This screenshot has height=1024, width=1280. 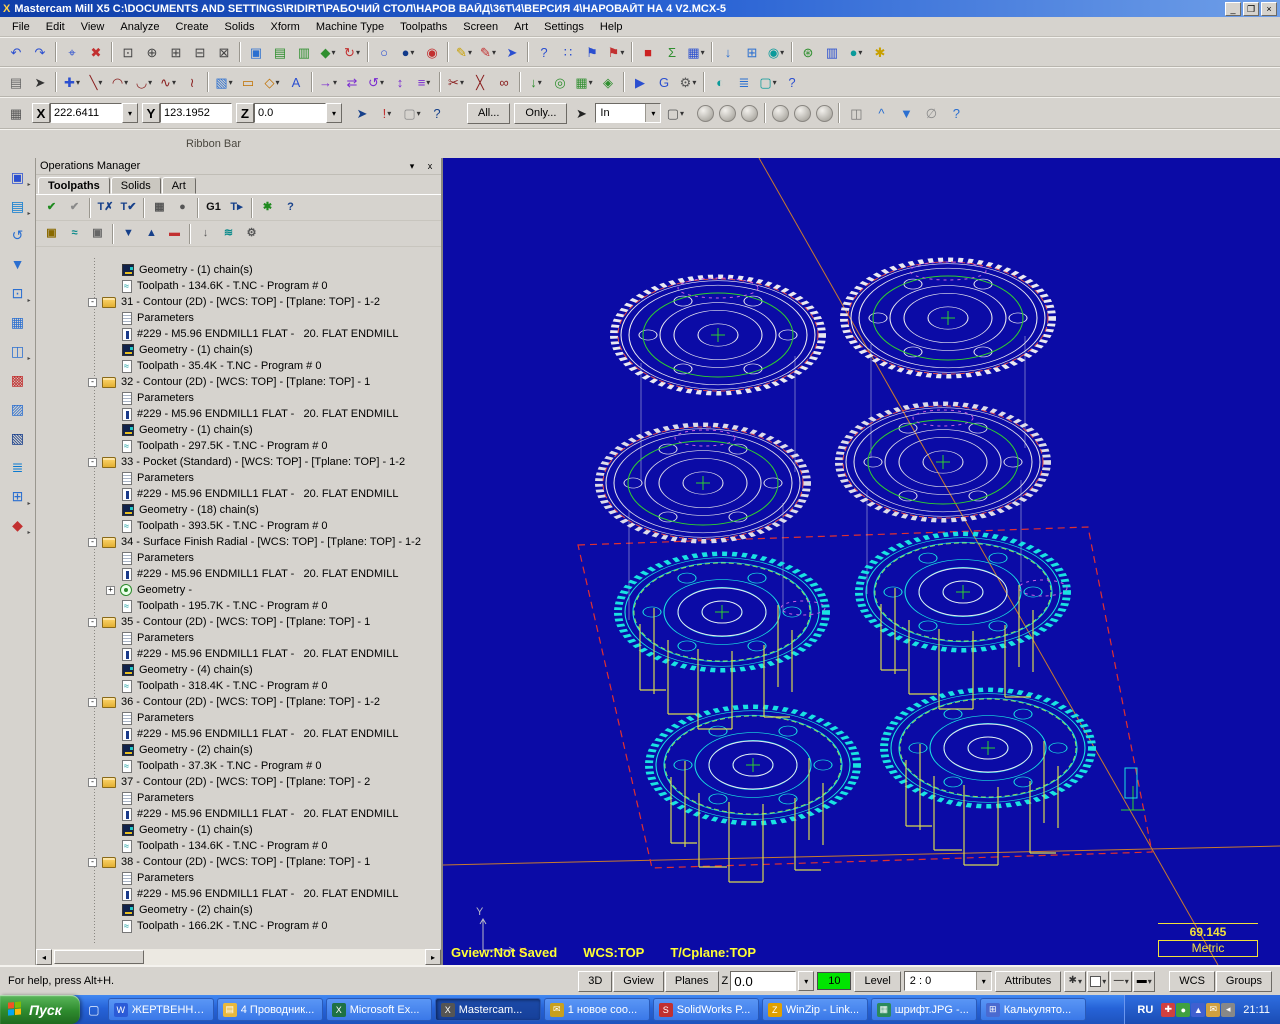 What do you see at coordinates (110, 590) in the screenshot?
I see `tree-expand-toggle: +` at bounding box center [110, 590].